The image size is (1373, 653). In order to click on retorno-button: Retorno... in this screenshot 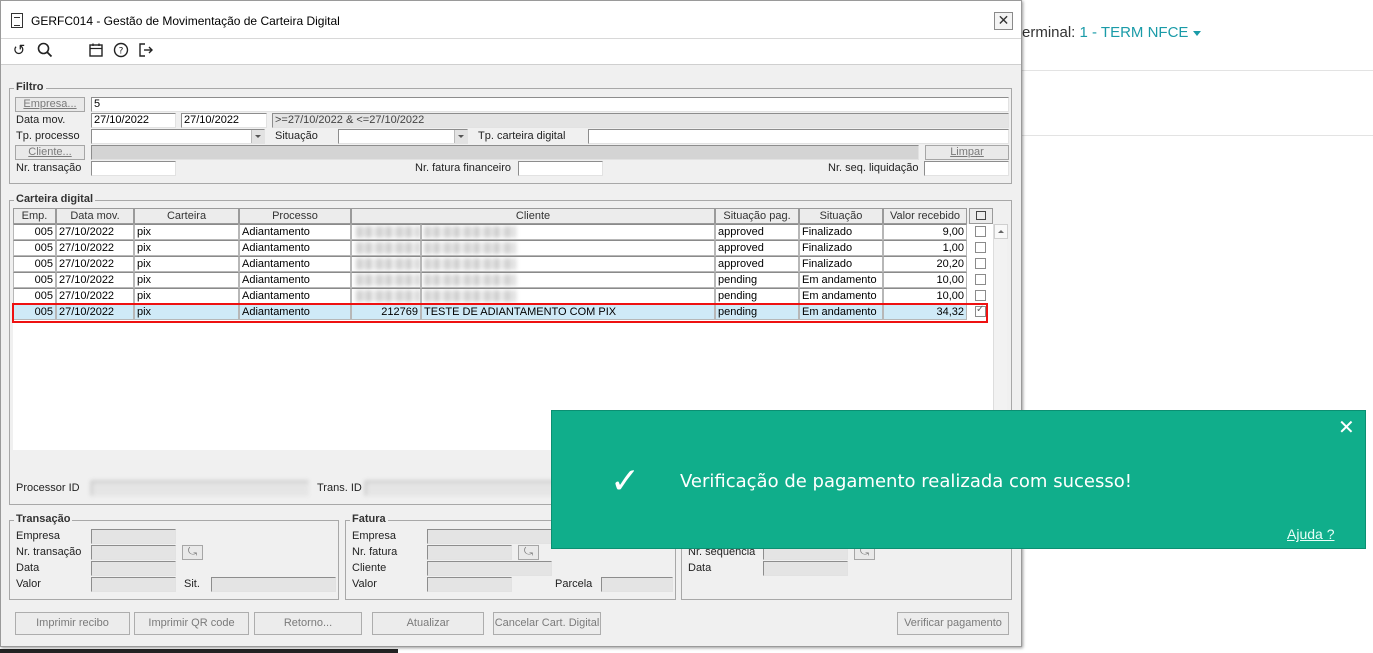, I will do `click(308, 623)`.